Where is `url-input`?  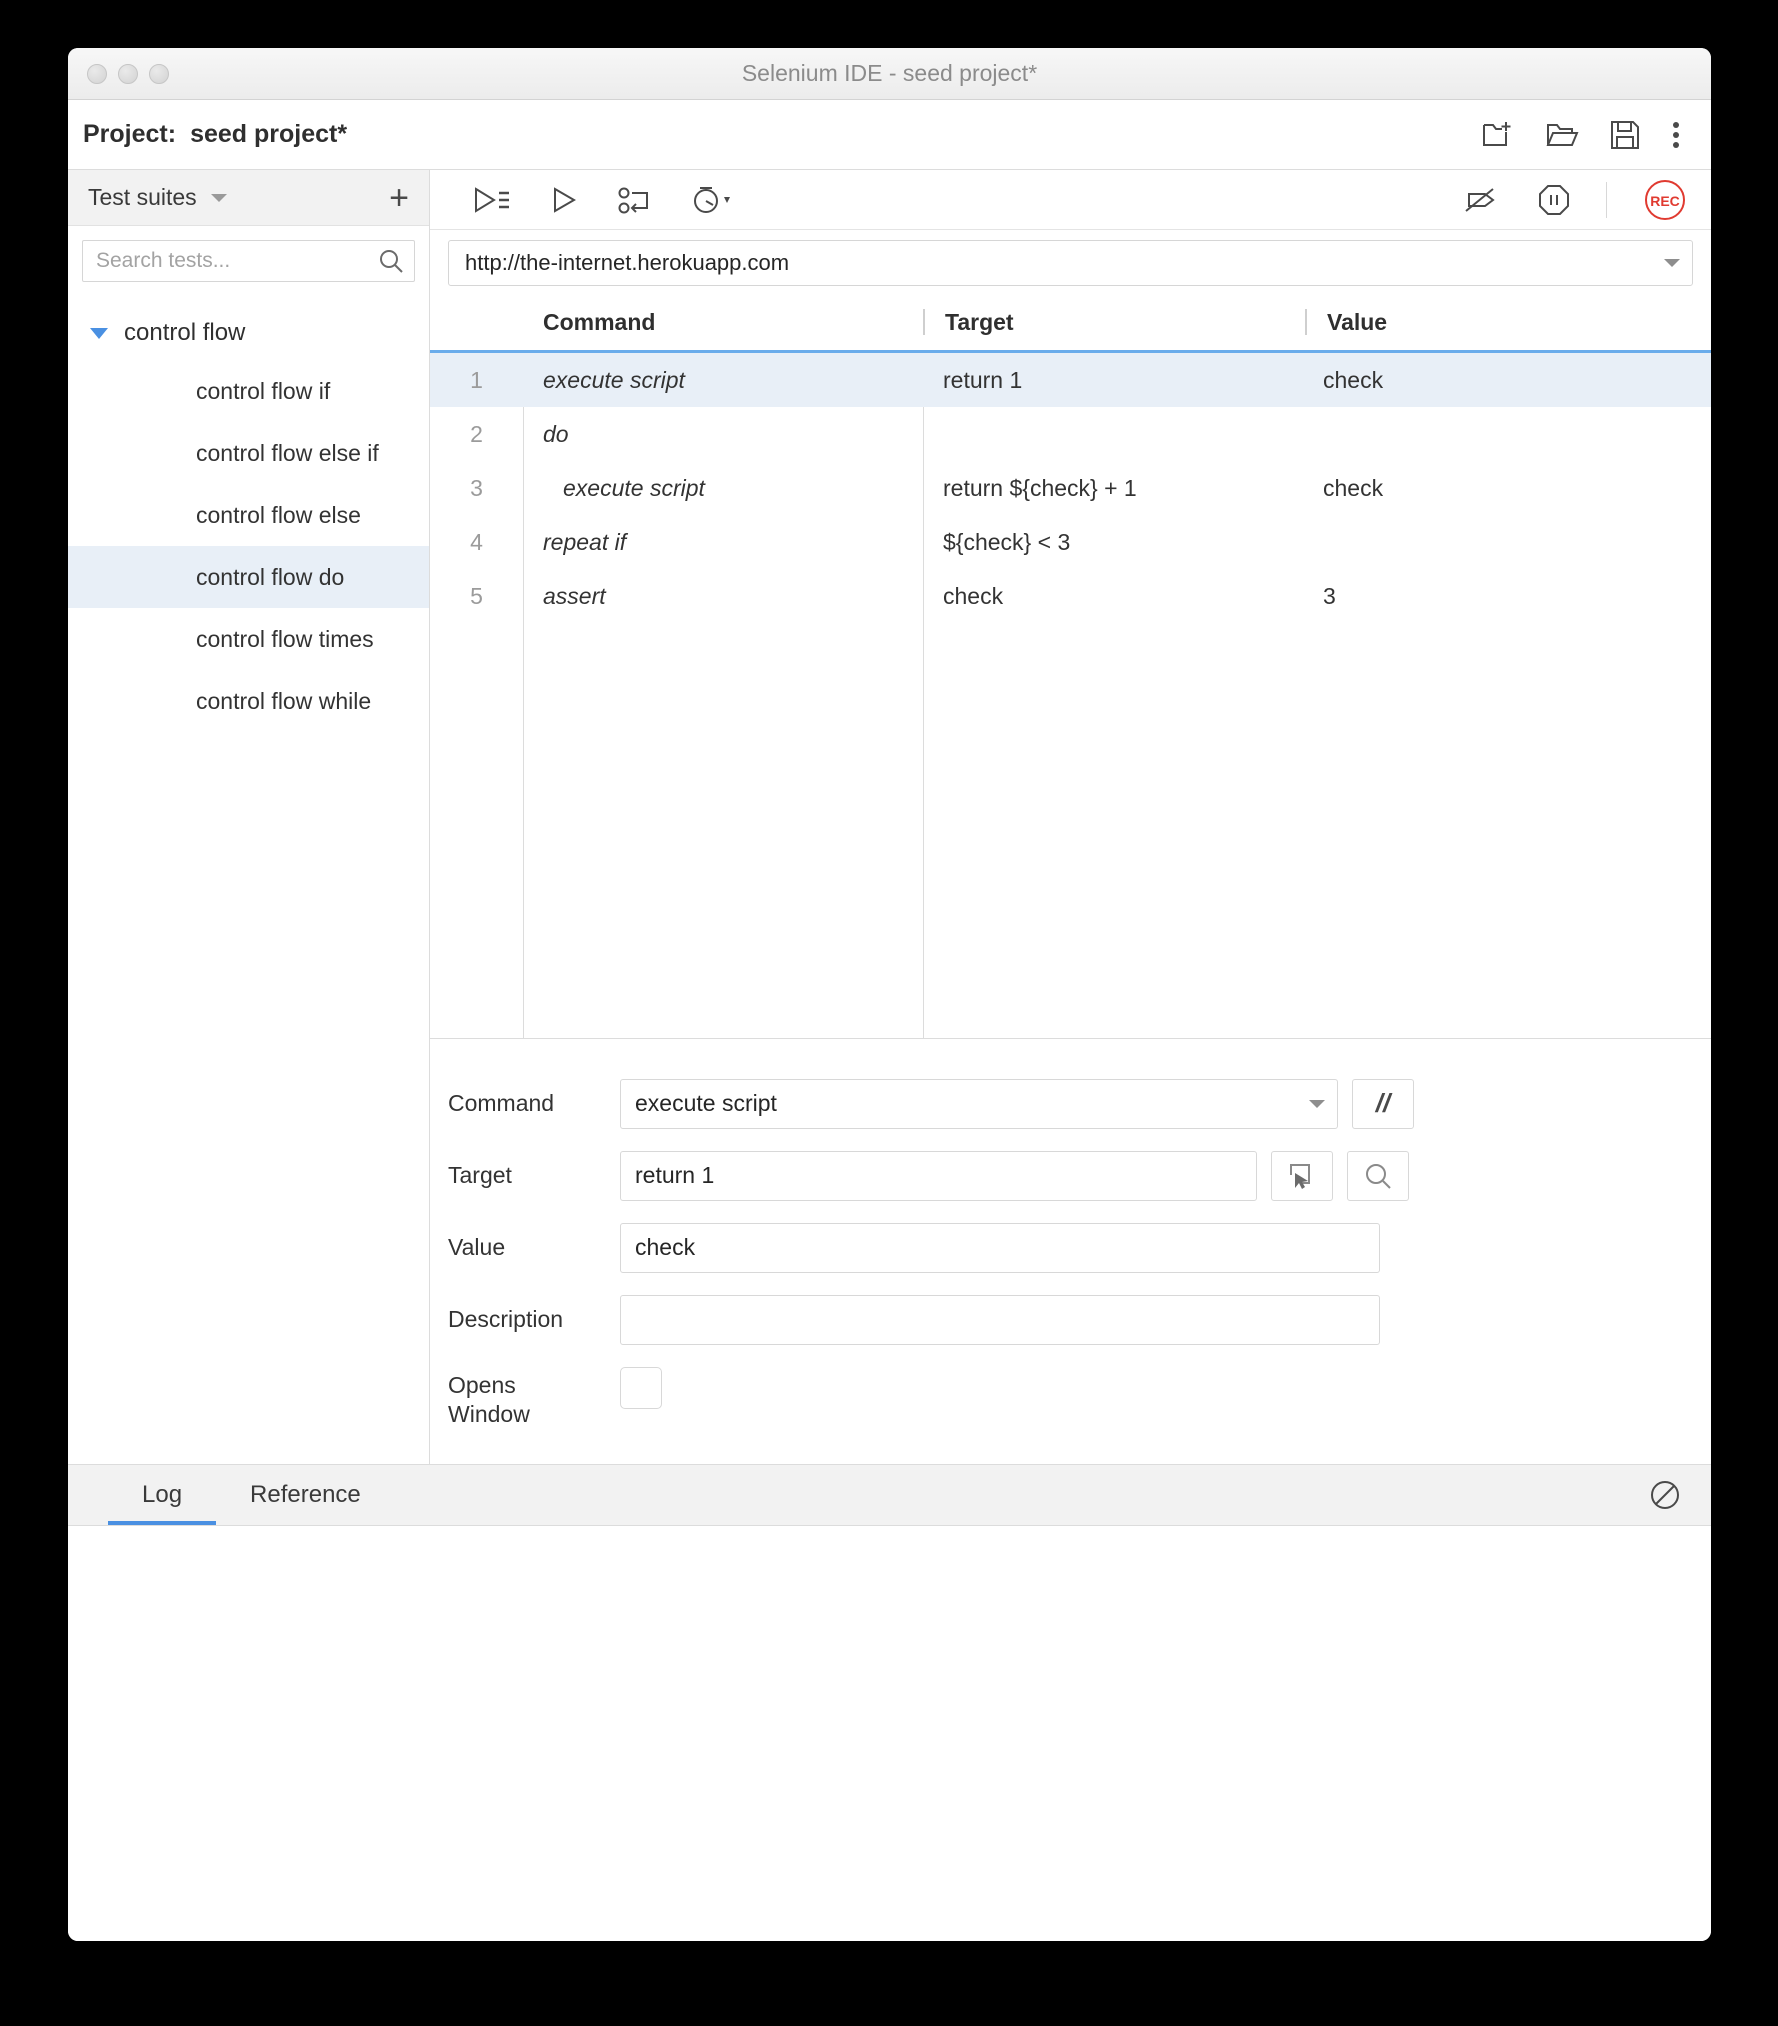
url-input is located at coordinates (1064, 263).